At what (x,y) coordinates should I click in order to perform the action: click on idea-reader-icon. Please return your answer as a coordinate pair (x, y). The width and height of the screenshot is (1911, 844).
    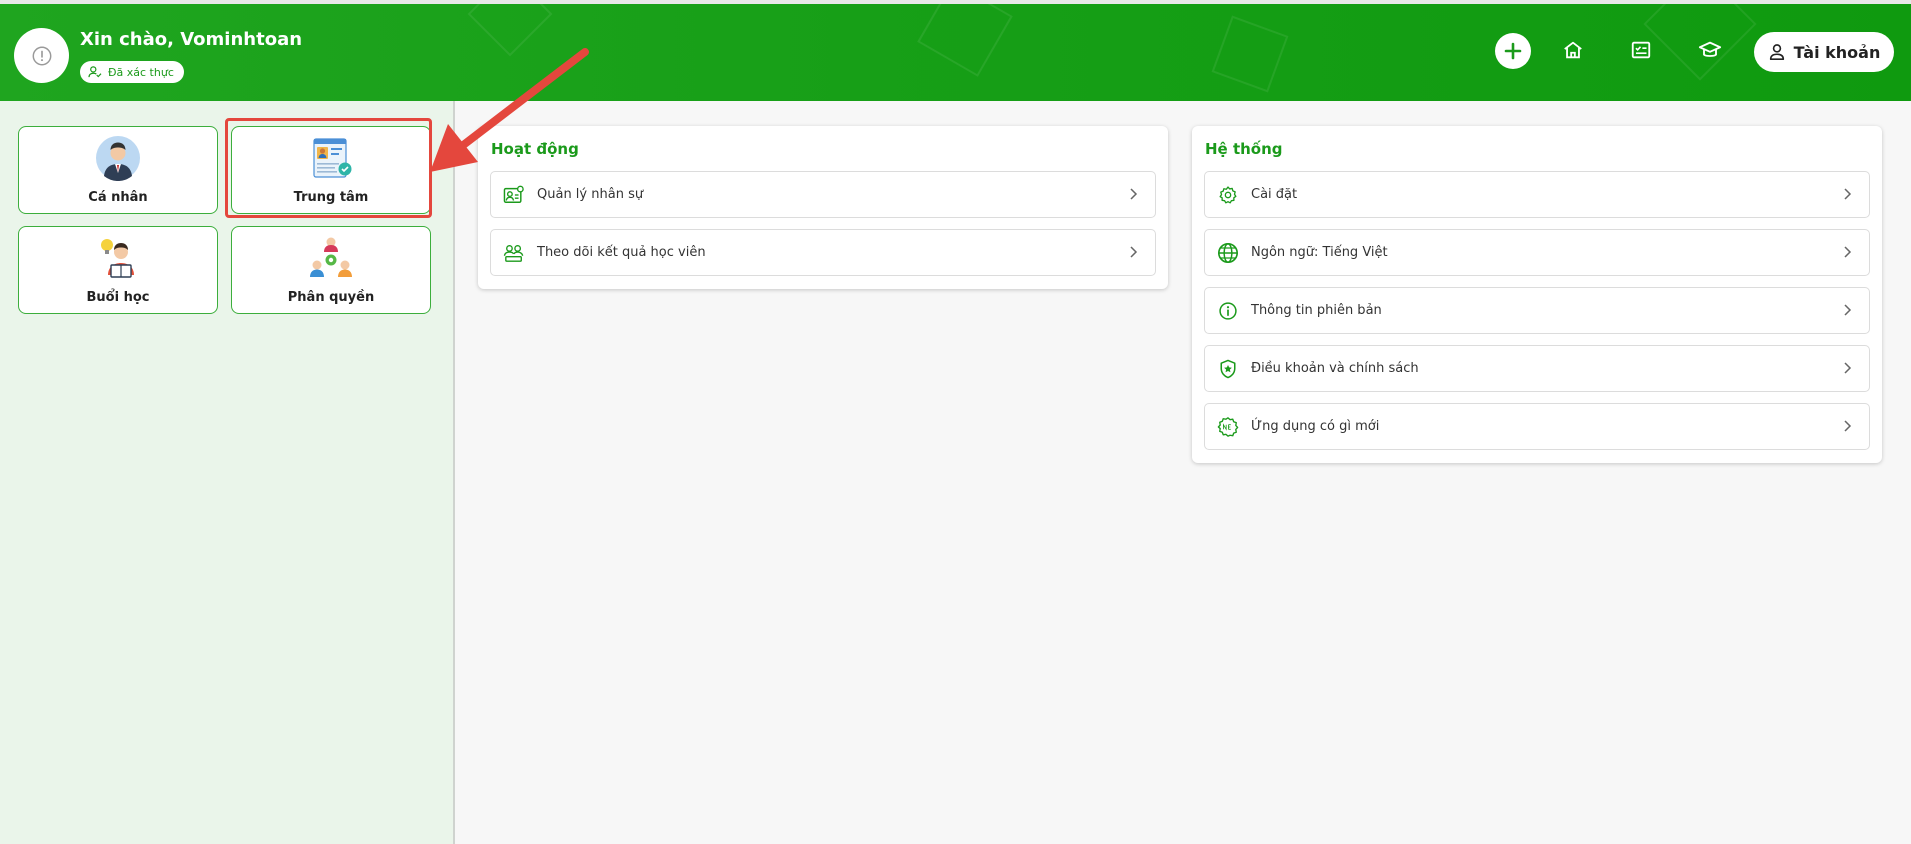
    Looking at the image, I should click on (117, 258).